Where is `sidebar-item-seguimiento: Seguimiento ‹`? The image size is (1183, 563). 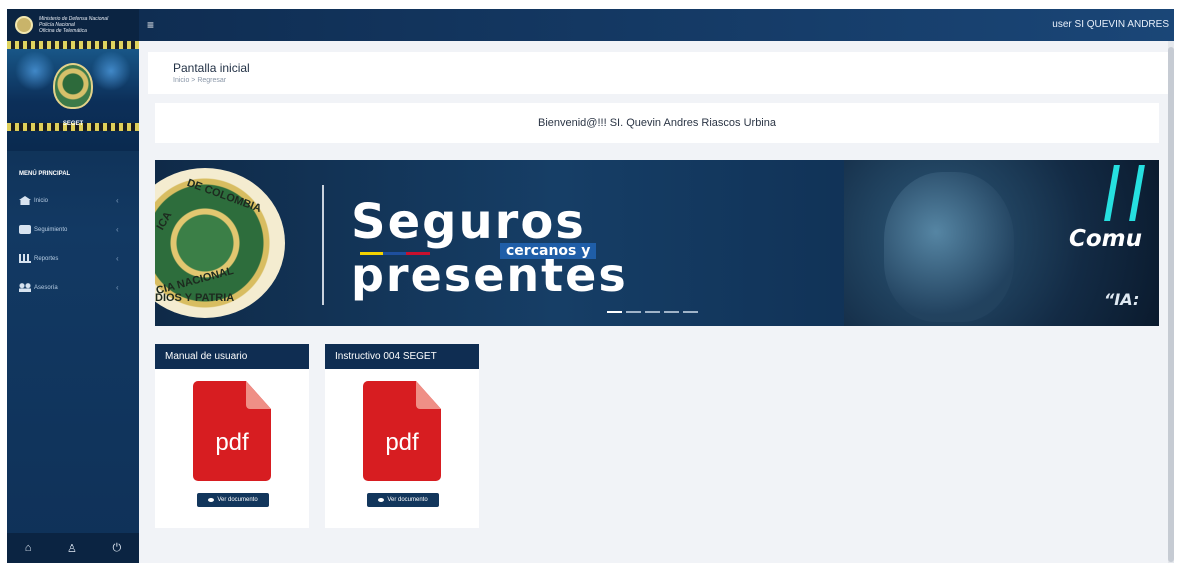
sidebar-item-seguimiento: Seguimiento ‹ is located at coordinates (73, 229).